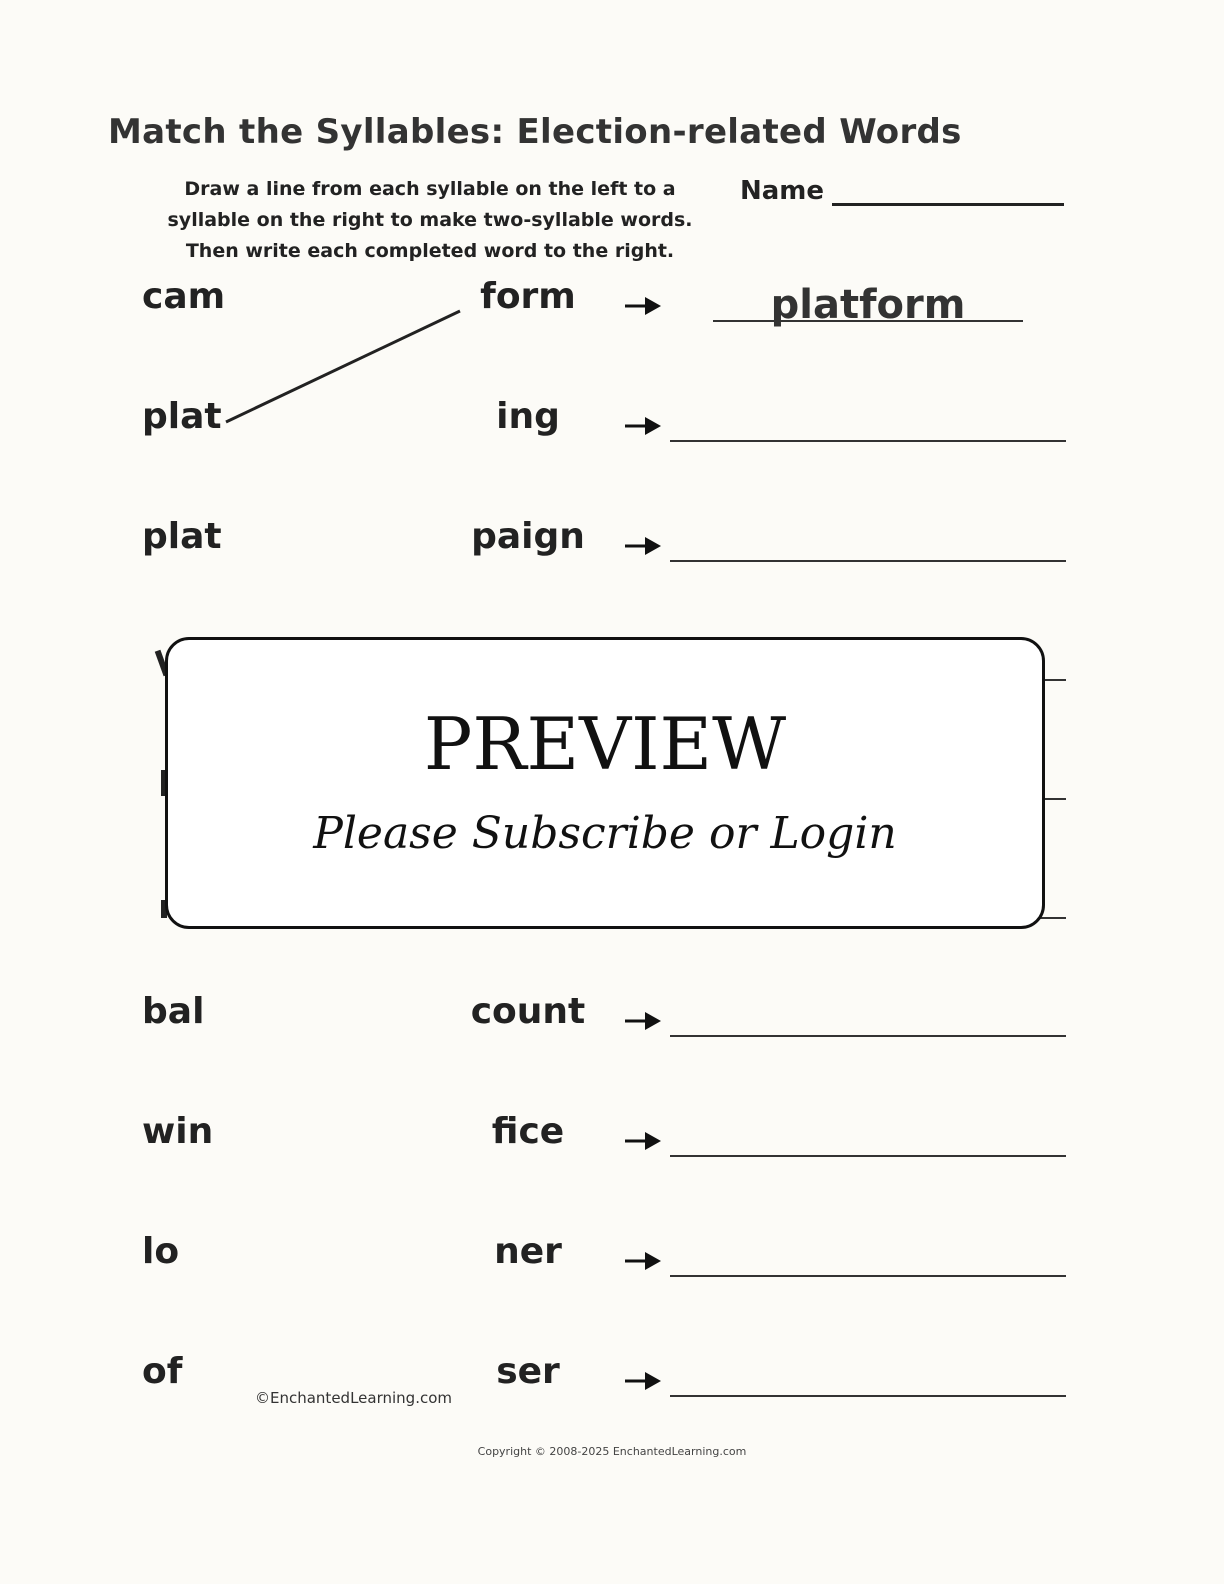 The image size is (1224, 1584). What do you see at coordinates (528, 416) in the screenshot?
I see `right-syllable: ing` at bounding box center [528, 416].